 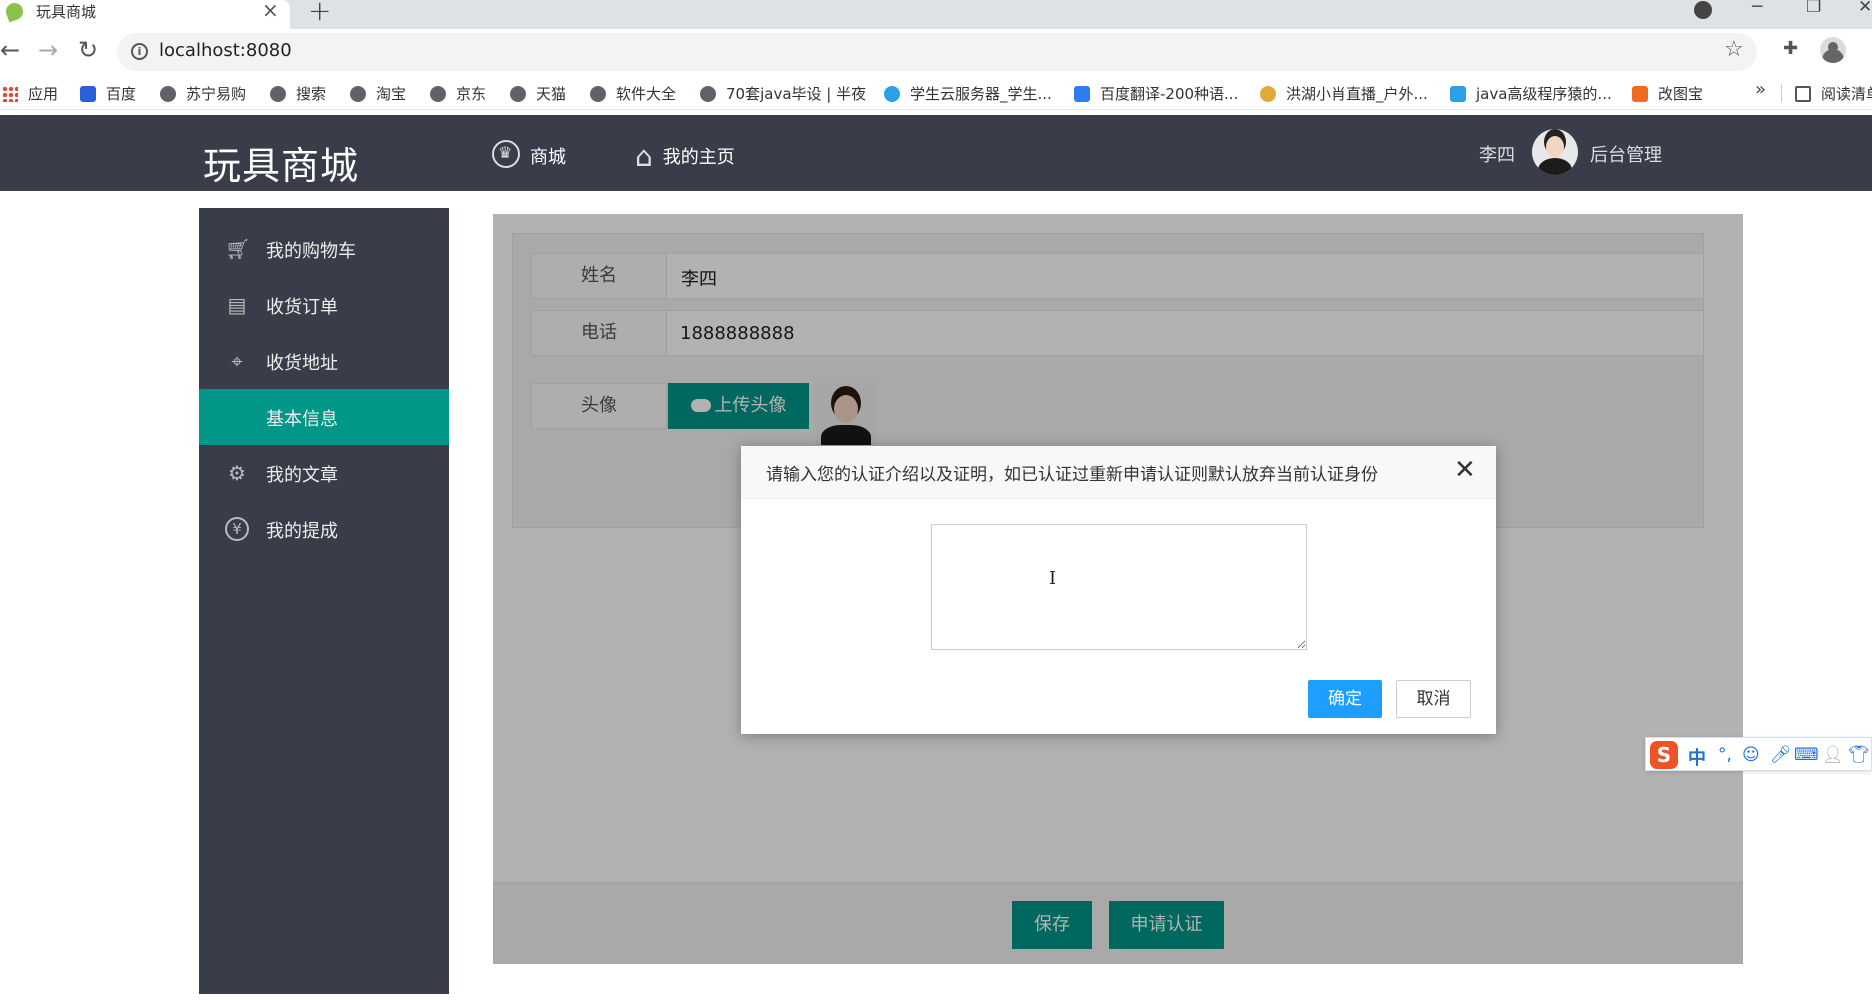 What do you see at coordinates (538, 93) in the screenshot?
I see `bookmark-item: 天猫` at bounding box center [538, 93].